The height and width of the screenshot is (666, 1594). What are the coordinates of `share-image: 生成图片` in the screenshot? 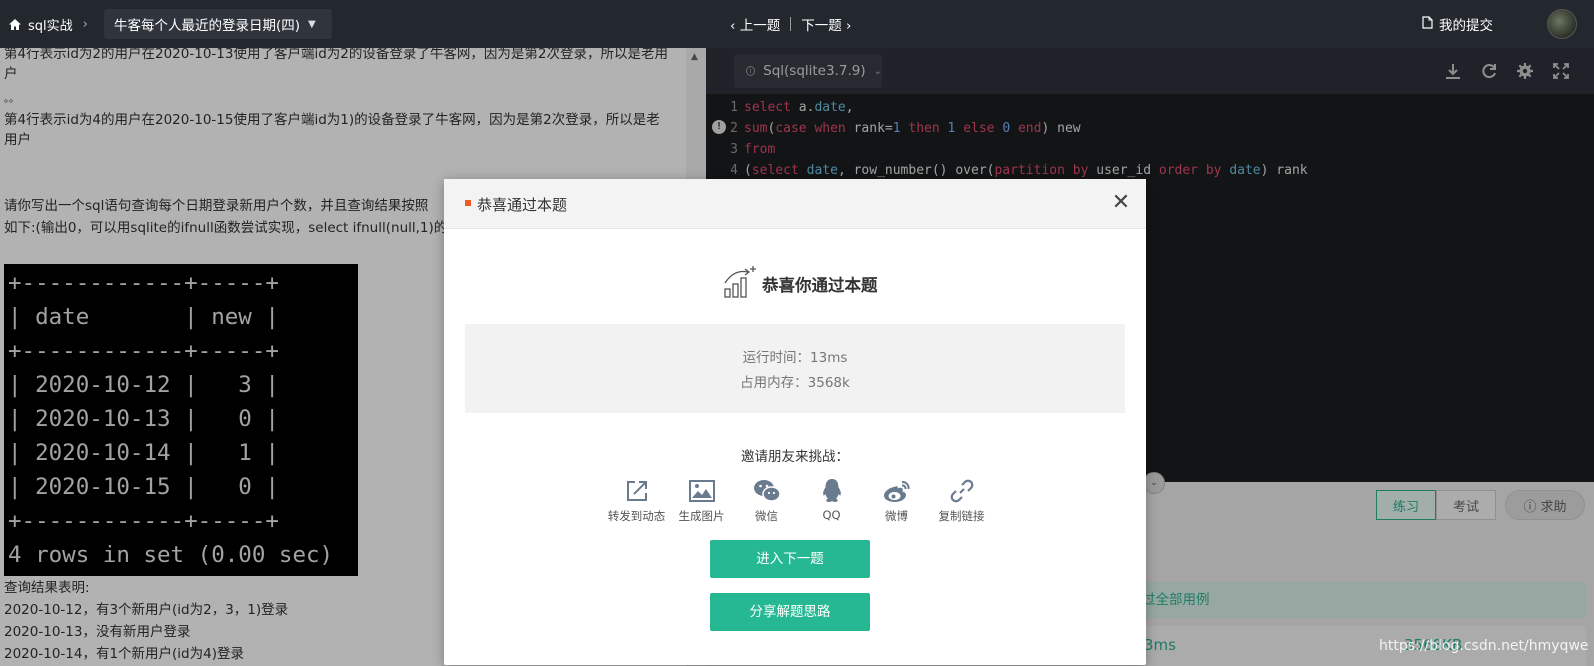 It's located at (701, 500).